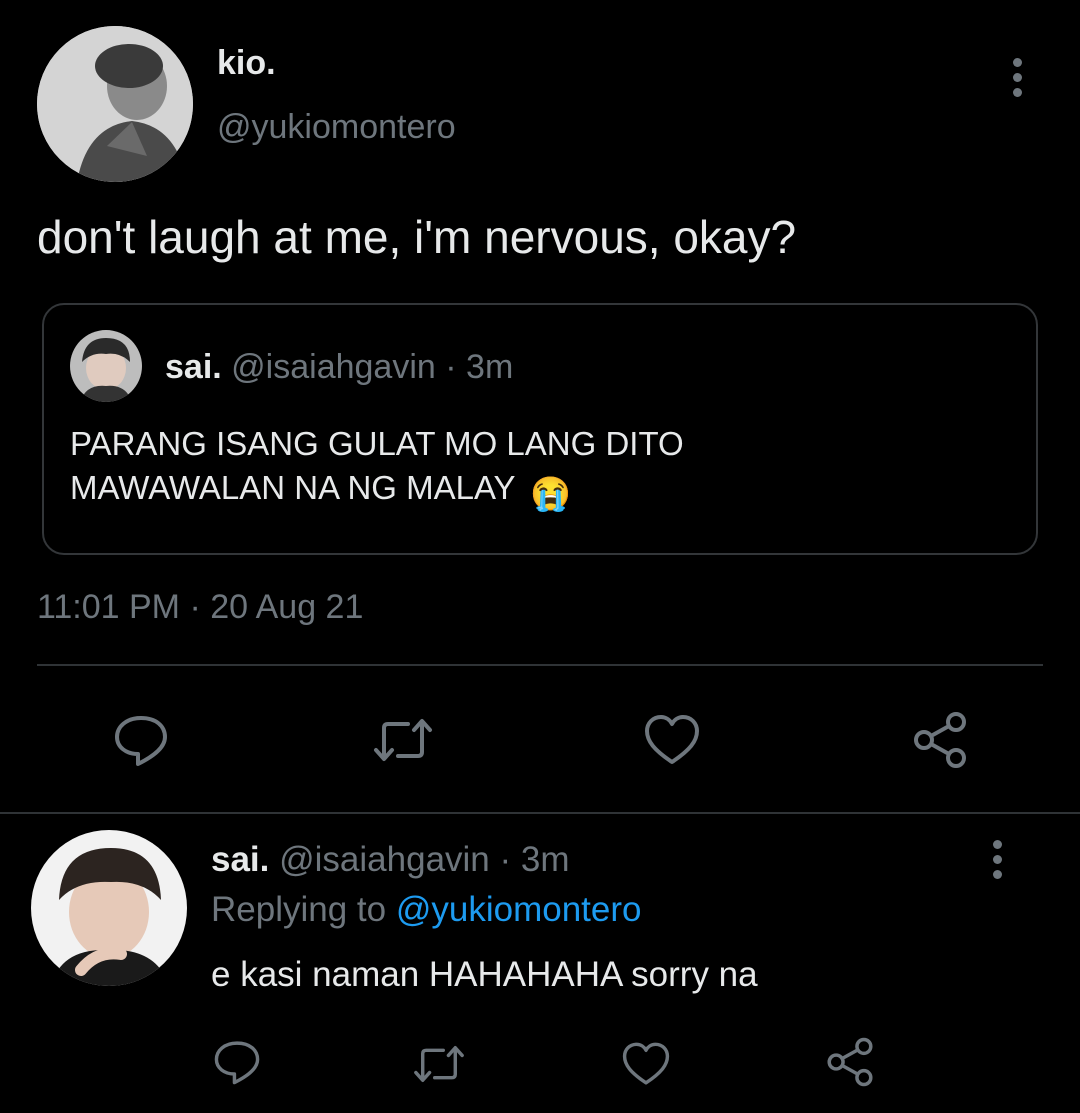 The image size is (1080, 1113). What do you see at coordinates (115, 104) in the screenshot?
I see `main-tweet-avatar` at bounding box center [115, 104].